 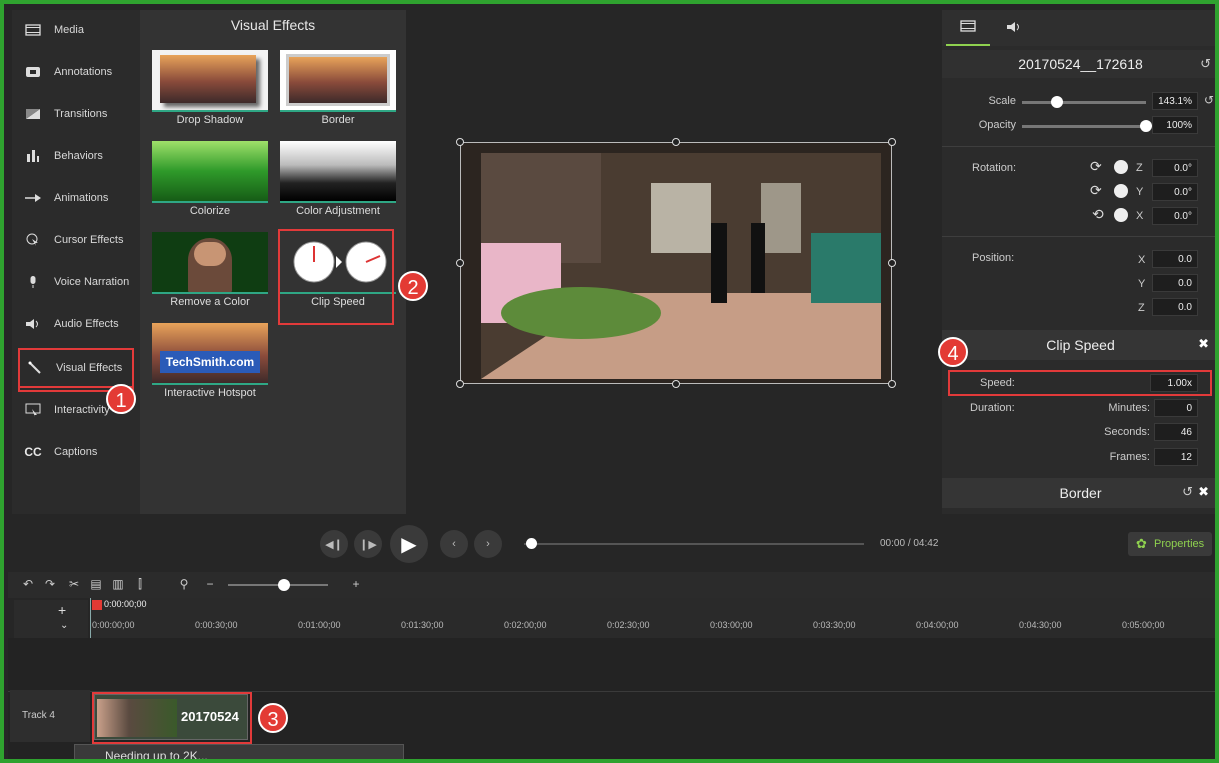 What do you see at coordinates (76, 240) in the screenshot?
I see `sidebar-item-cursor-effects: Cursor Effects` at bounding box center [76, 240].